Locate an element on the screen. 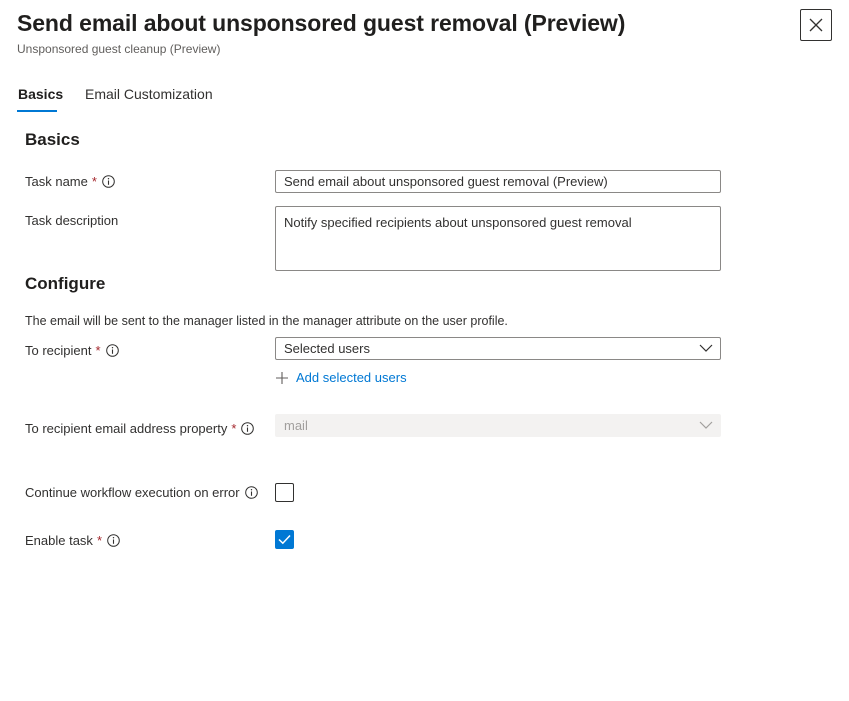  task-name-label: Task name * is located at coordinates (70, 181).